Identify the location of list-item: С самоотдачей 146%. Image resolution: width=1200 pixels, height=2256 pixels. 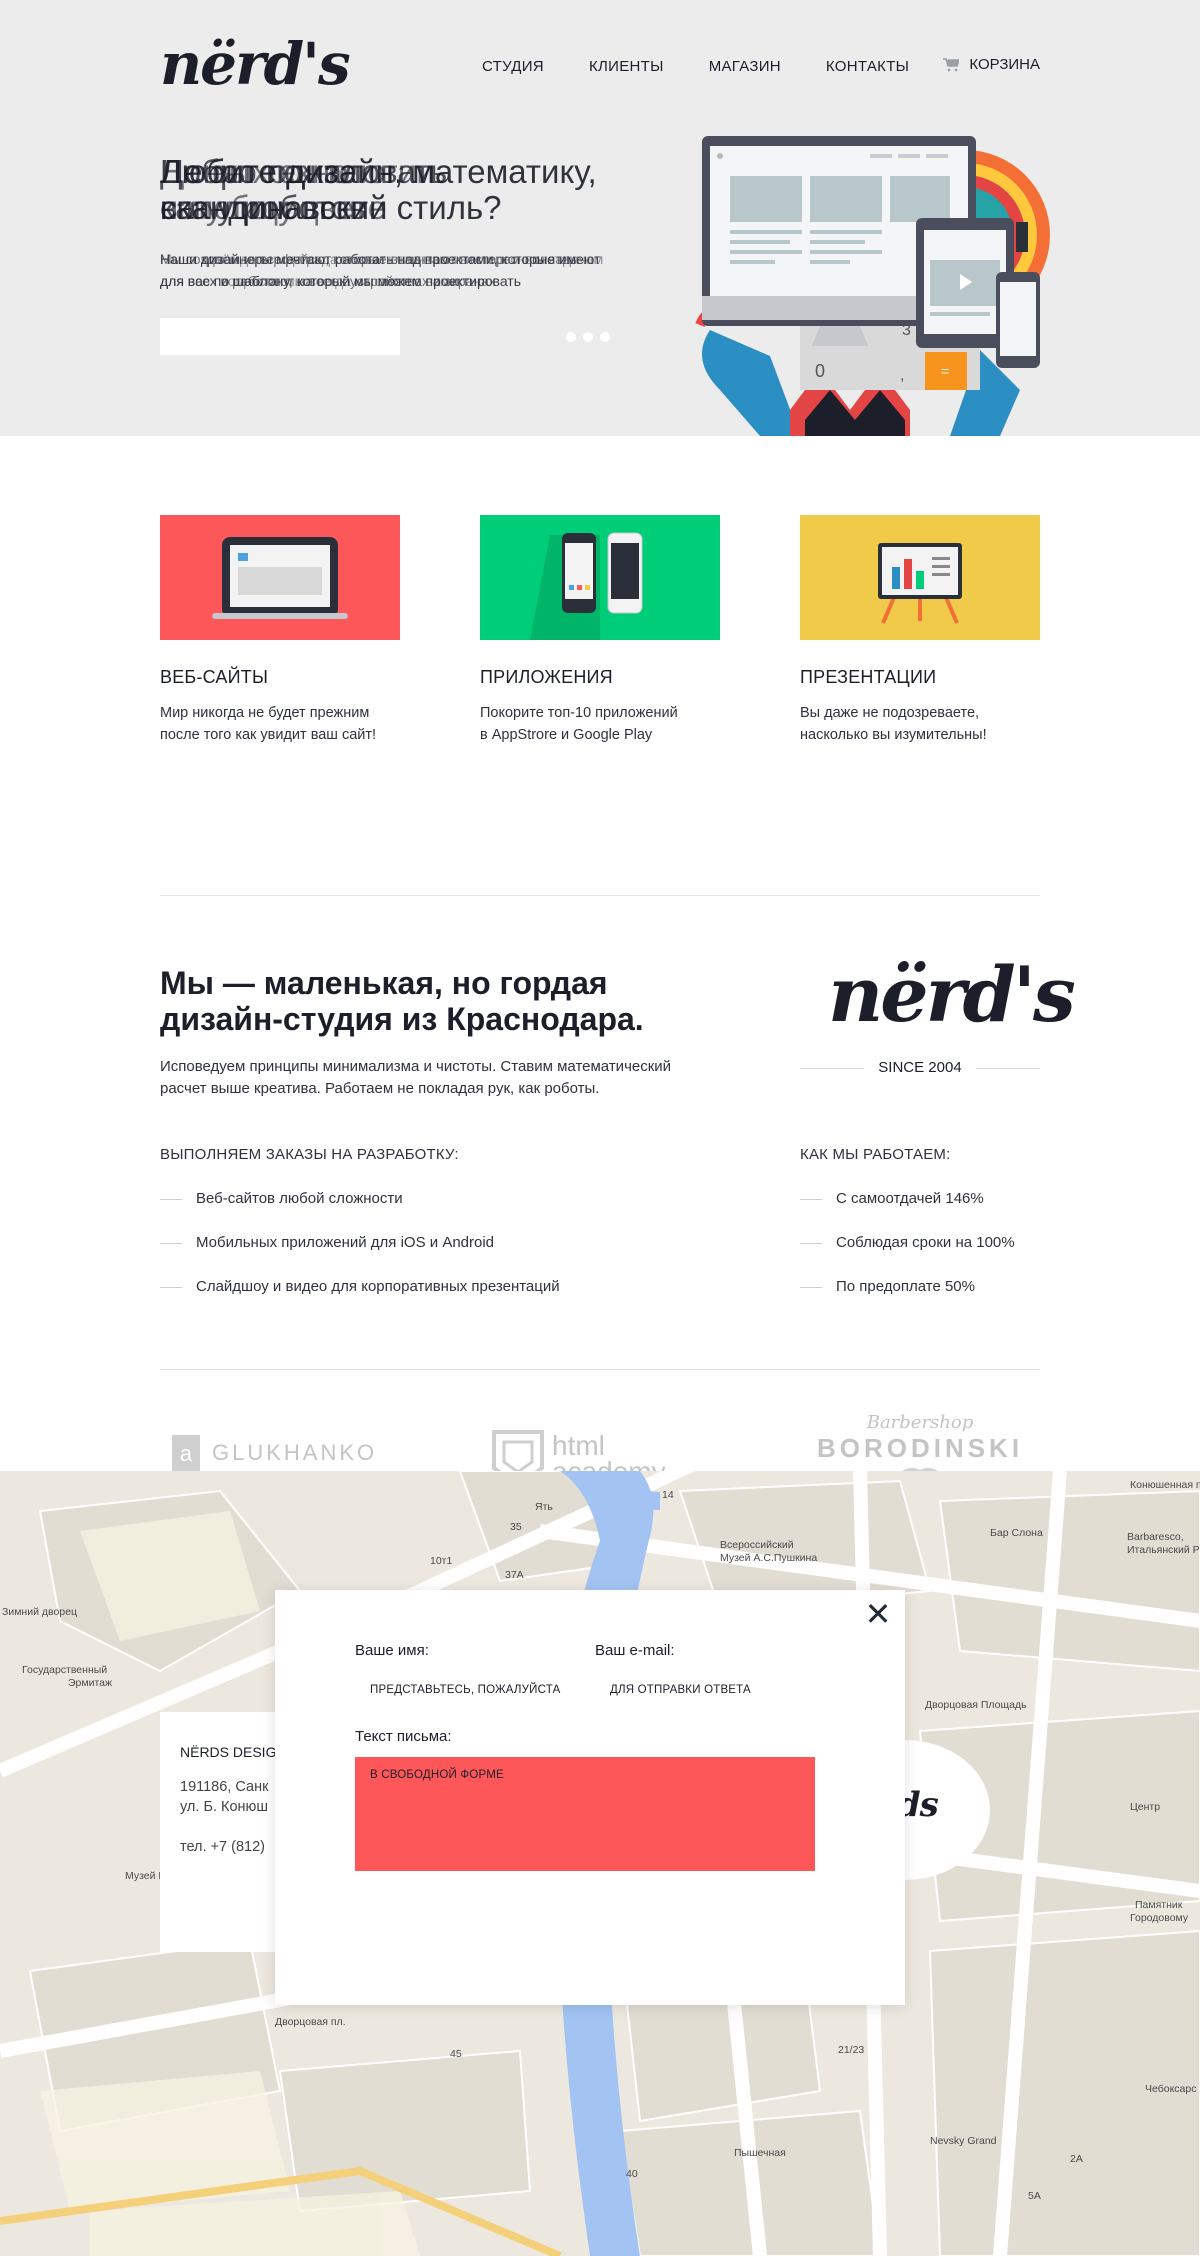
(907, 1210).